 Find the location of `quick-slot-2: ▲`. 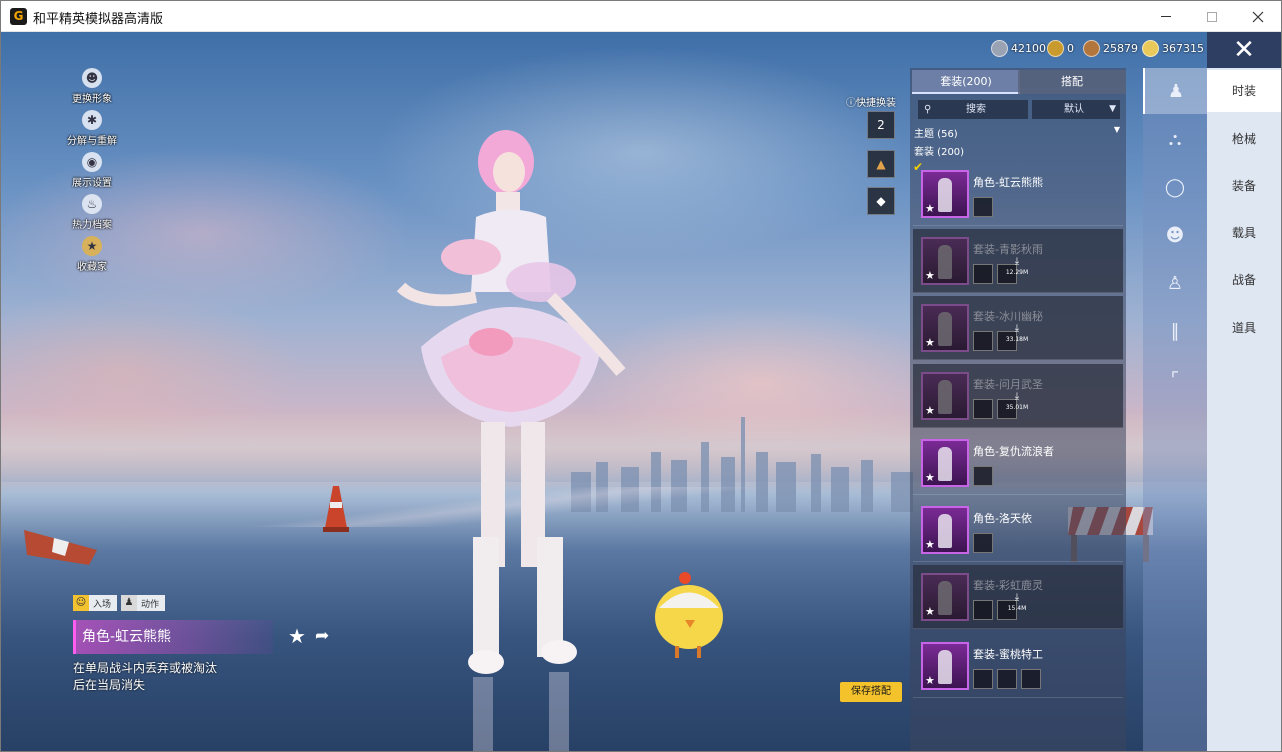

quick-slot-2: ▲ is located at coordinates (881, 164).